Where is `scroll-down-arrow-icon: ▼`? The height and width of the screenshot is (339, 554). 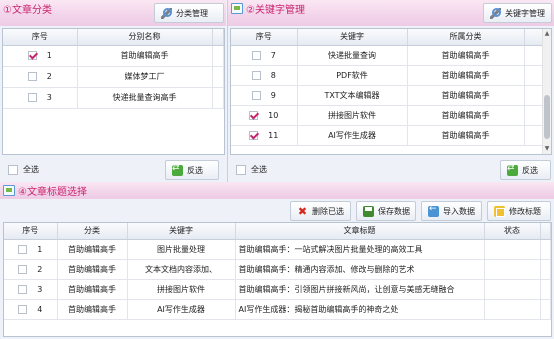
scroll-down-arrow-icon: ▼ is located at coordinates (547, 149).